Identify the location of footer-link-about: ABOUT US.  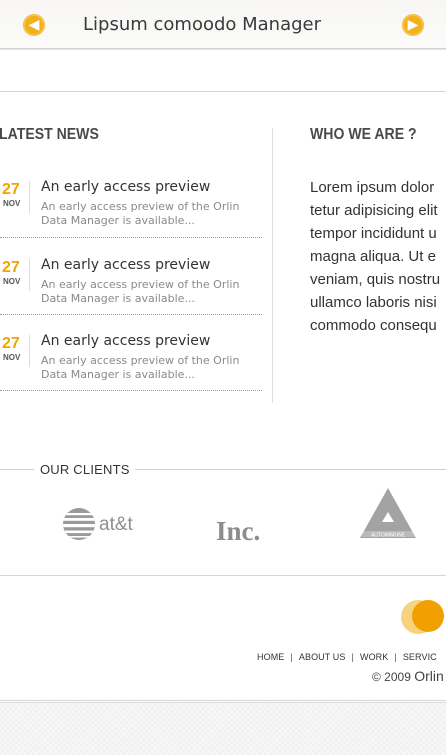
(322, 657).